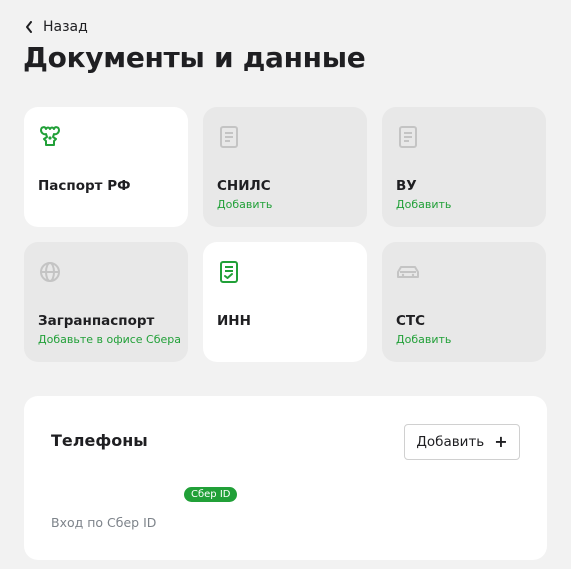  What do you see at coordinates (96, 321) in the screenshot?
I see `card-name: Загранпаспорт` at bounding box center [96, 321].